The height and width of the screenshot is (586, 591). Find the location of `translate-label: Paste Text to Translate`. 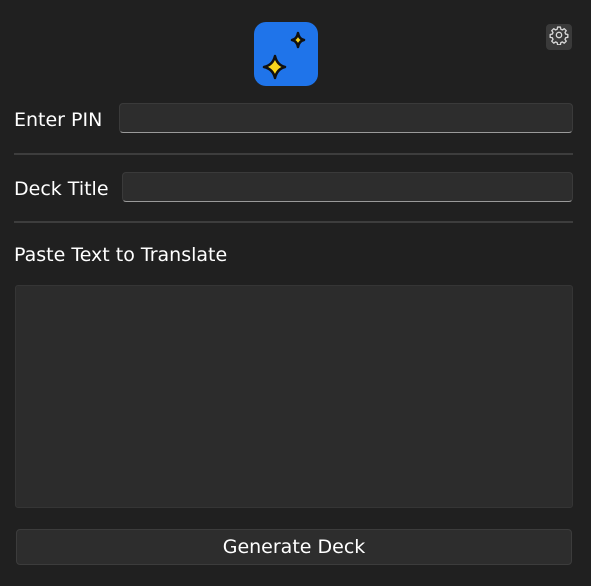

translate-label: Paste Text to Translate is located at coordinates (121, 255).